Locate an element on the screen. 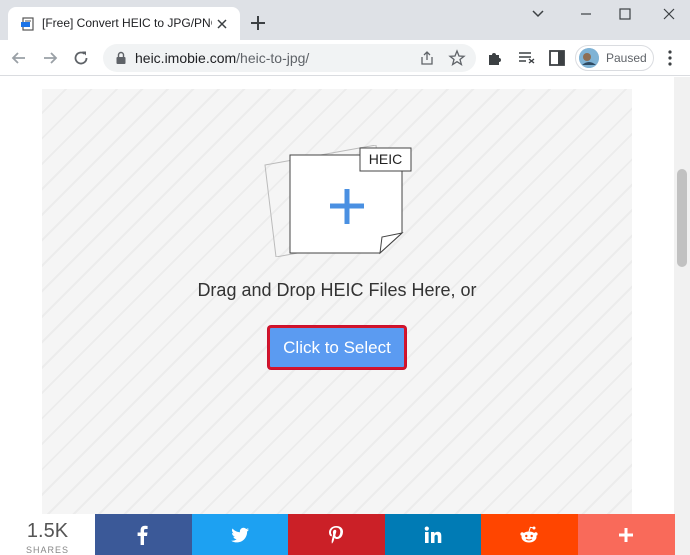  heic-badge: HEIC is located at coordinates (385, 159).